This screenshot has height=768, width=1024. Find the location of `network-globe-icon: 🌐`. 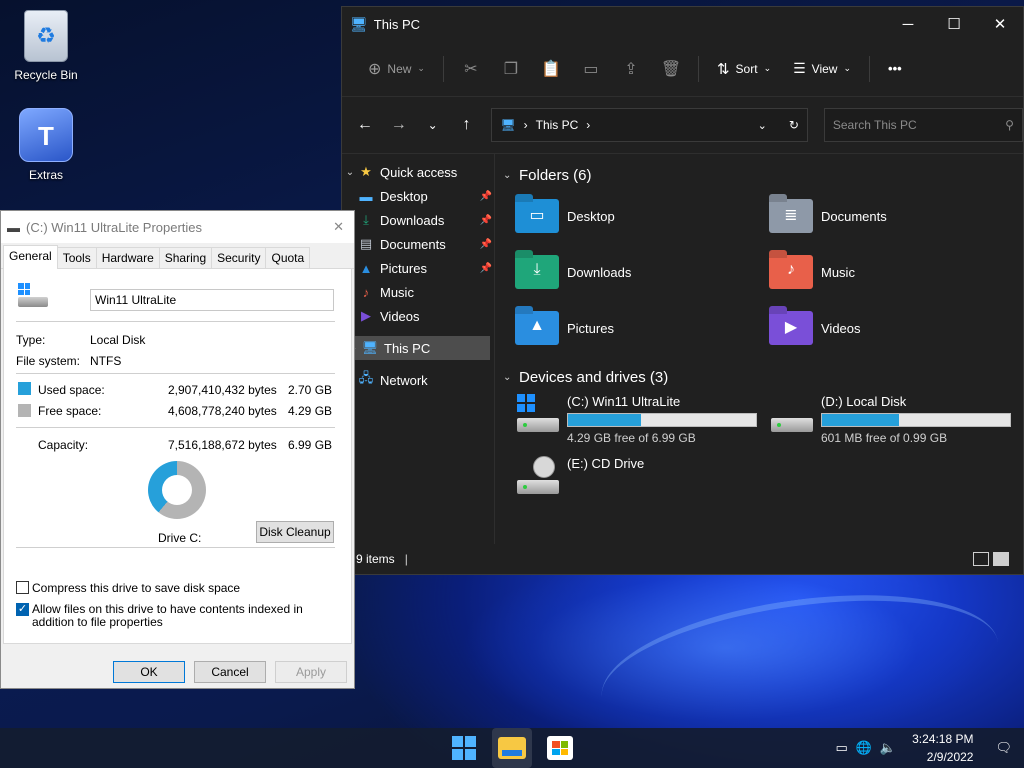

network-globe-icon: 🌐 is located at coordinates (864, 748).